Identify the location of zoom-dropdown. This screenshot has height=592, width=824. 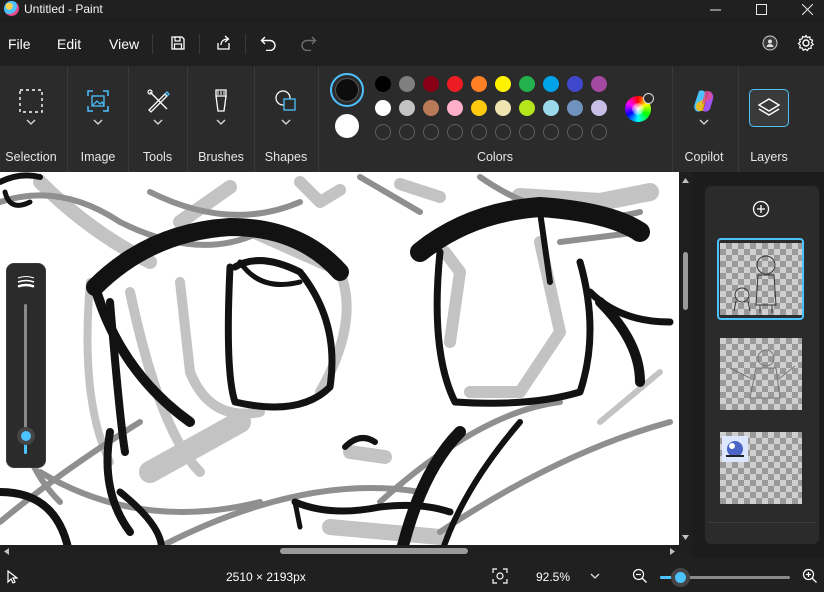
(567, 576).